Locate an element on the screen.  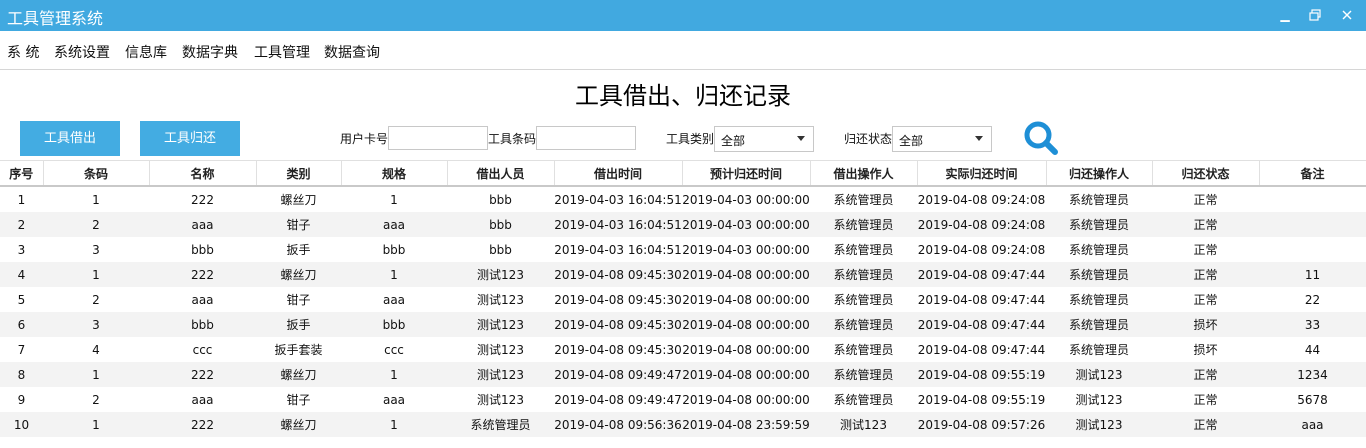
menu-system: 系 统 is located at coordinates (23, 52).